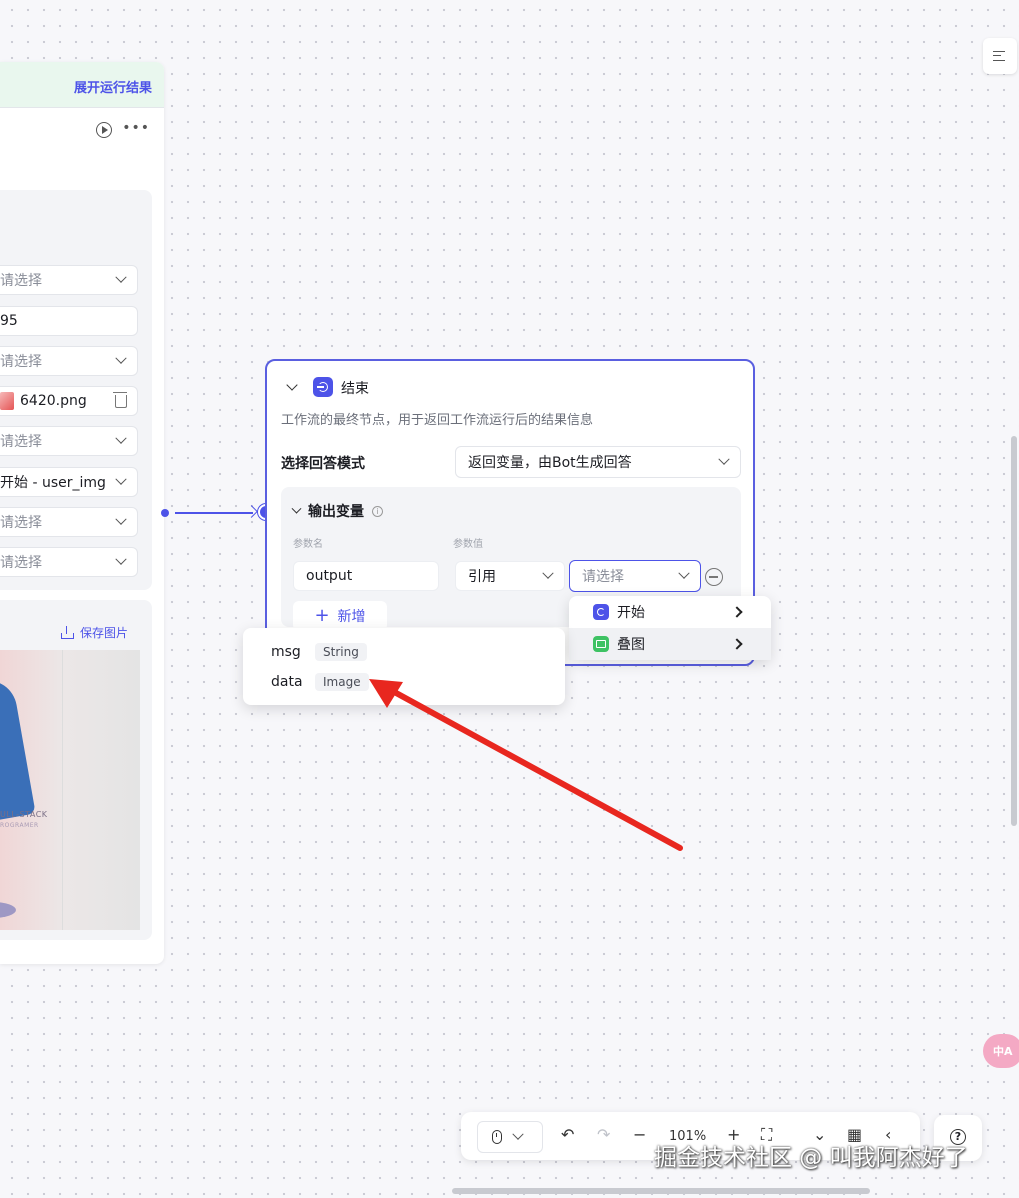  Describe the element at coordinates (323, 387) in the screenshot. I see `end-node-icon` at that location.